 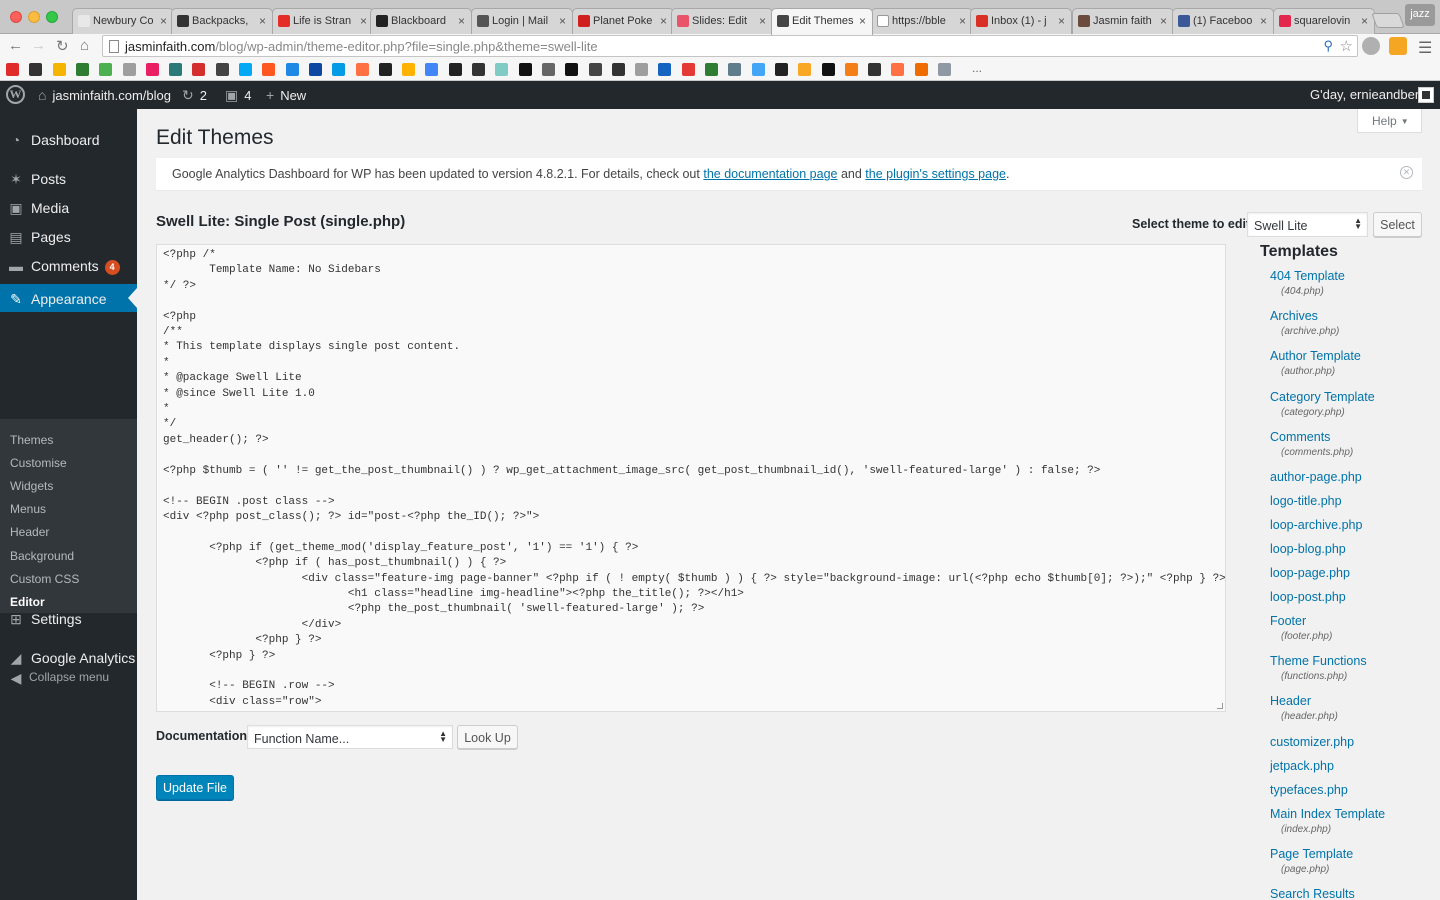 What do you see at coordinates (29, 532) in the screenshot?
I see `submenu-item-header: Header` at bounding box center [29, 532].